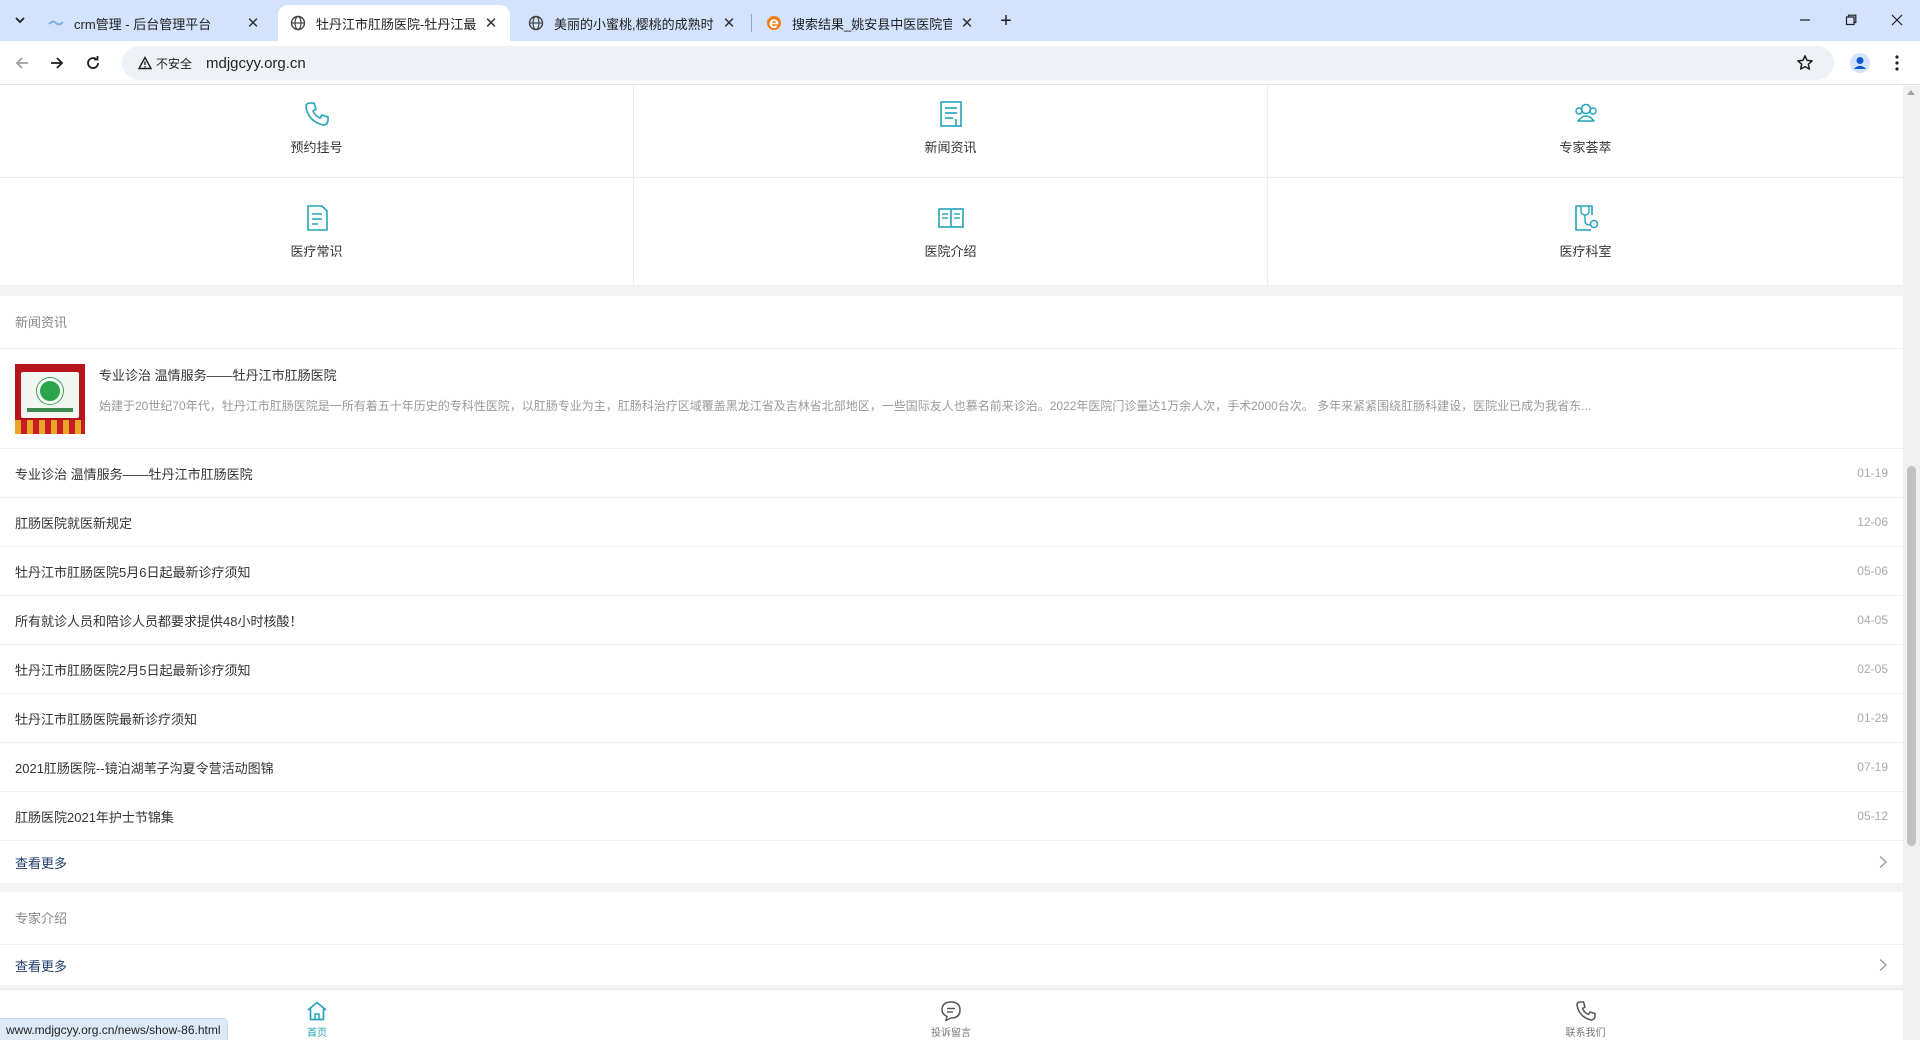 The width and height of the screenshot is (1920, 1040). I want to click on experts-section: 专家介绍 查看更多, so click(951, 938).